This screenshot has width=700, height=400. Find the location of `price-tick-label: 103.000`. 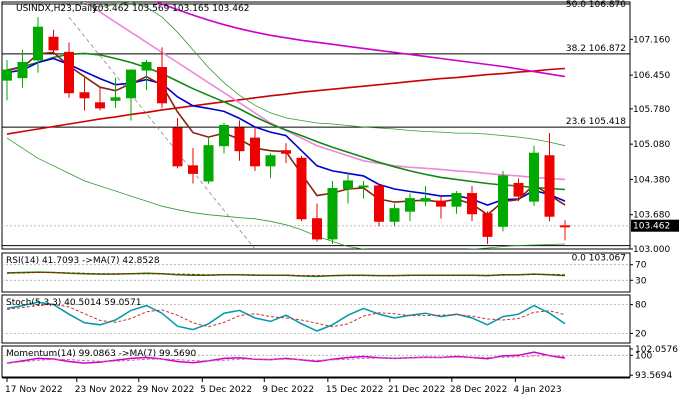

price-tick-label: 103.000 is located at coordinates (651, 250).